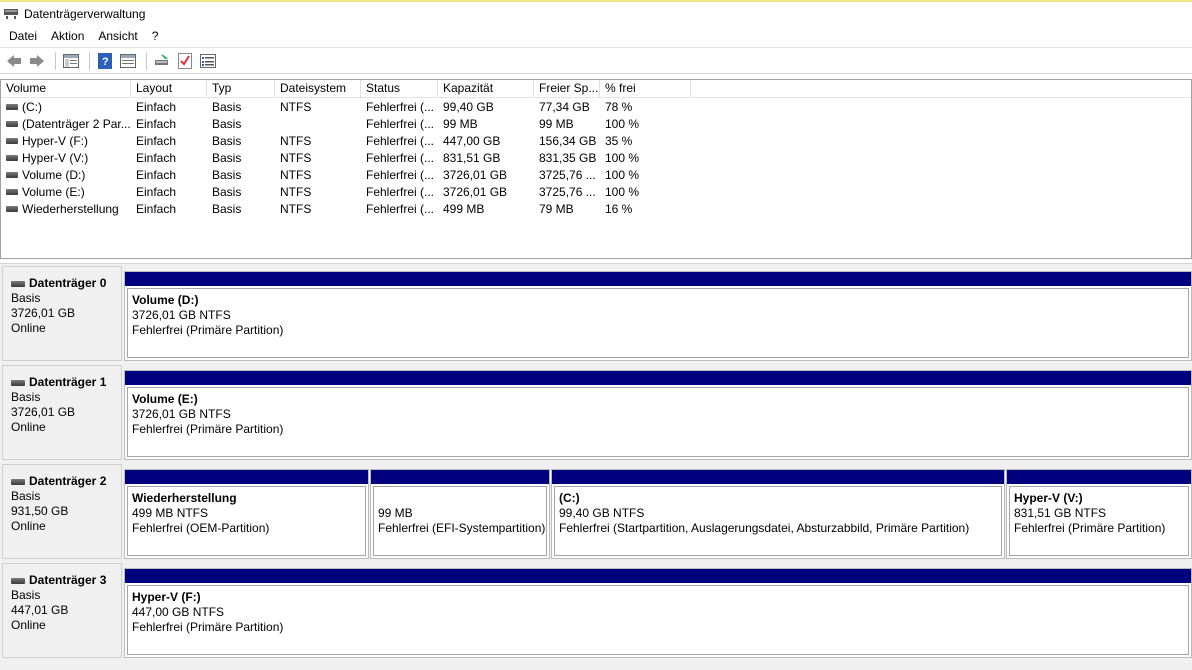 This screenshot has width=1192, height=670. What do you see at coordinates (43, 412) in the screenshot?
I see `disk-size: 3726,01 GB` at bounding box center [43, 412].